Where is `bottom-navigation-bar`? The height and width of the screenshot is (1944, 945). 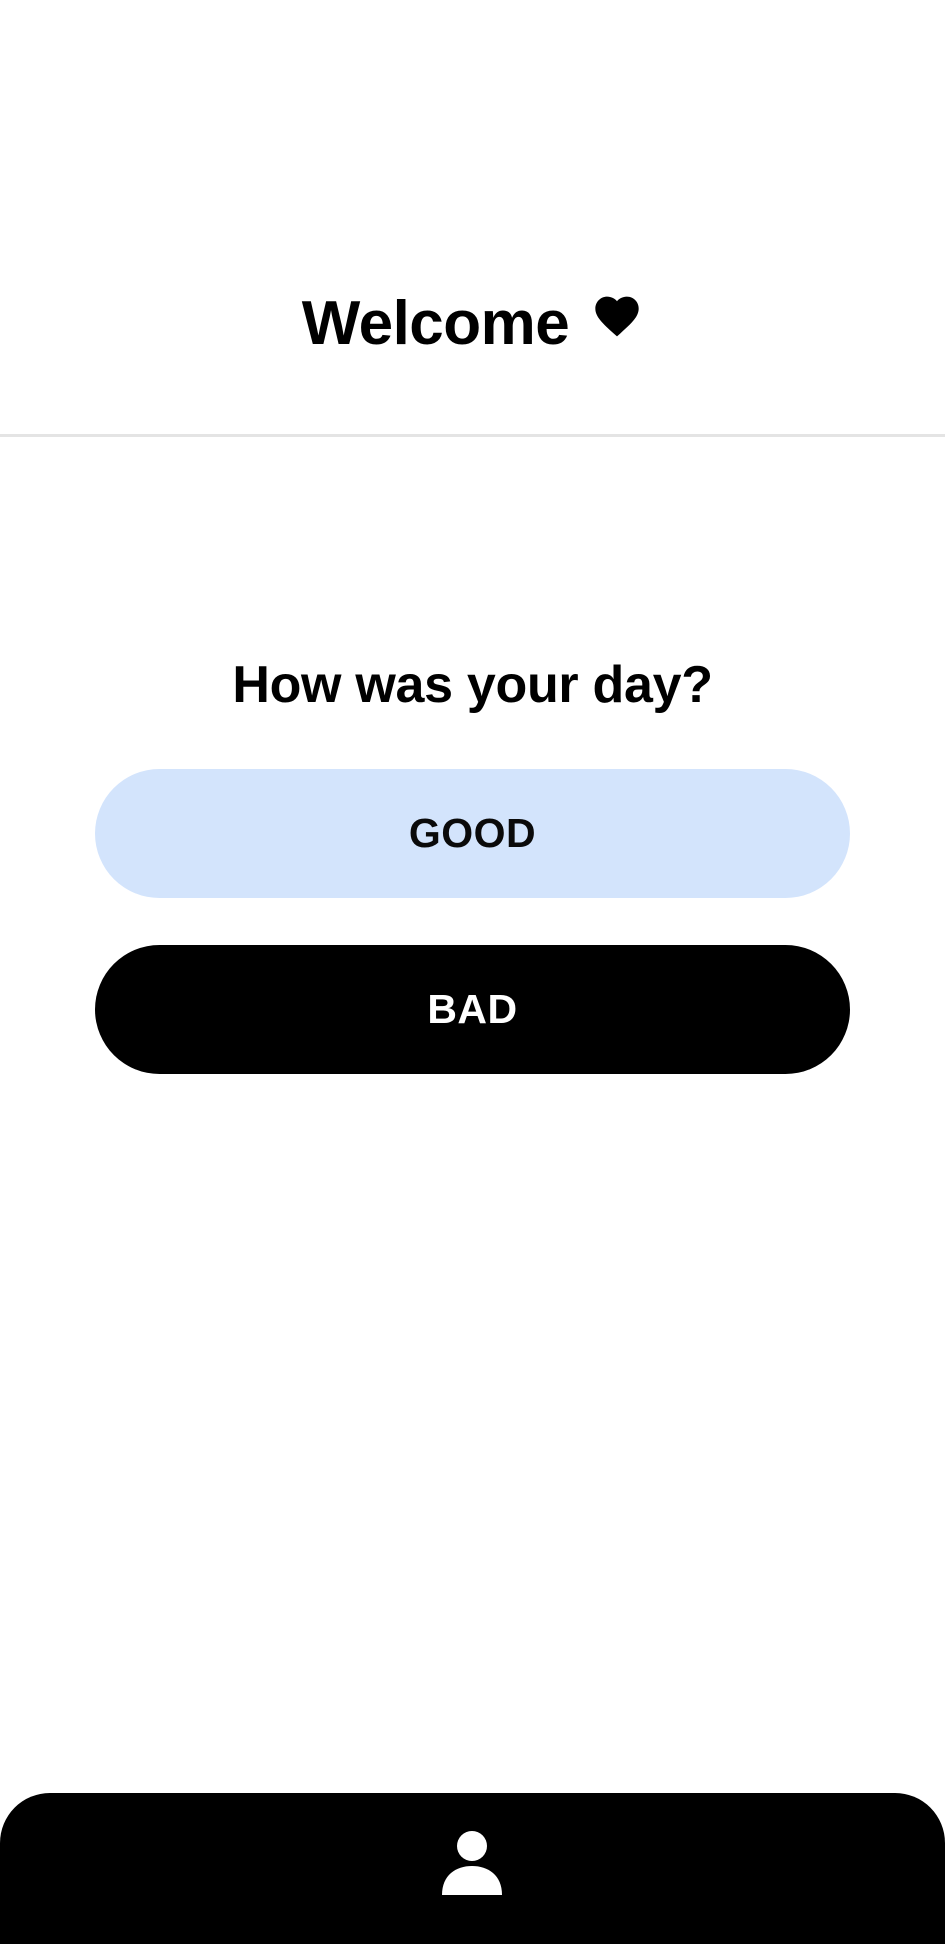 bottom-navigation-bar is located at coordinates (472, 1868).